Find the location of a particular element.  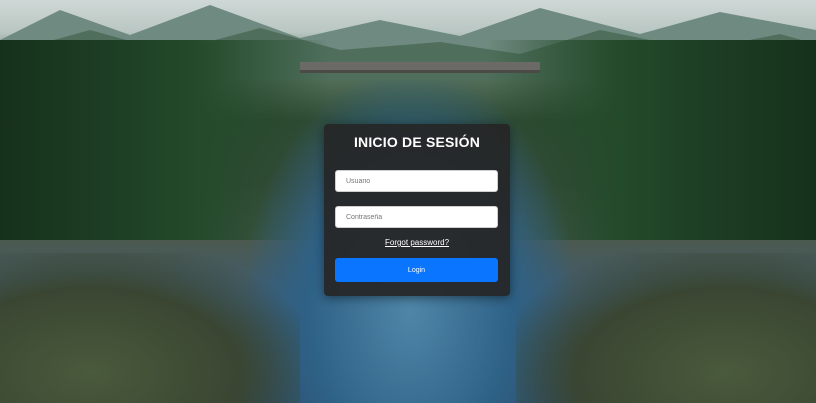

login-button: Login is located at coordinates (416, 270).